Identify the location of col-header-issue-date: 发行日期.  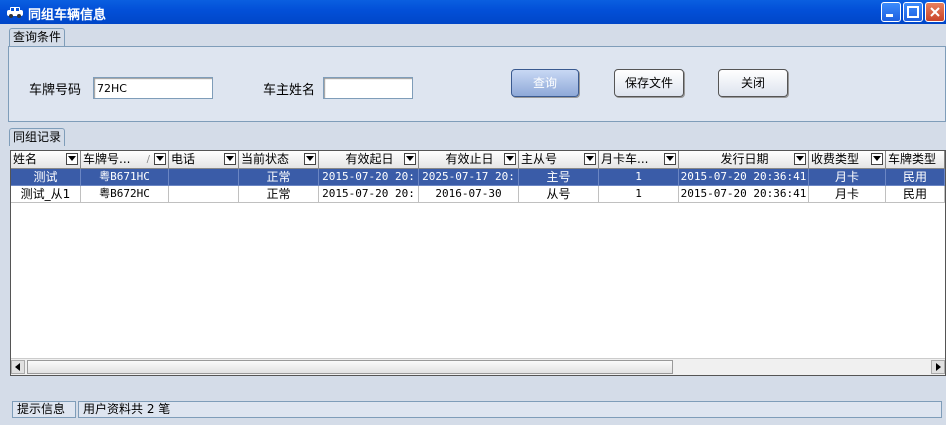
(744, 160).